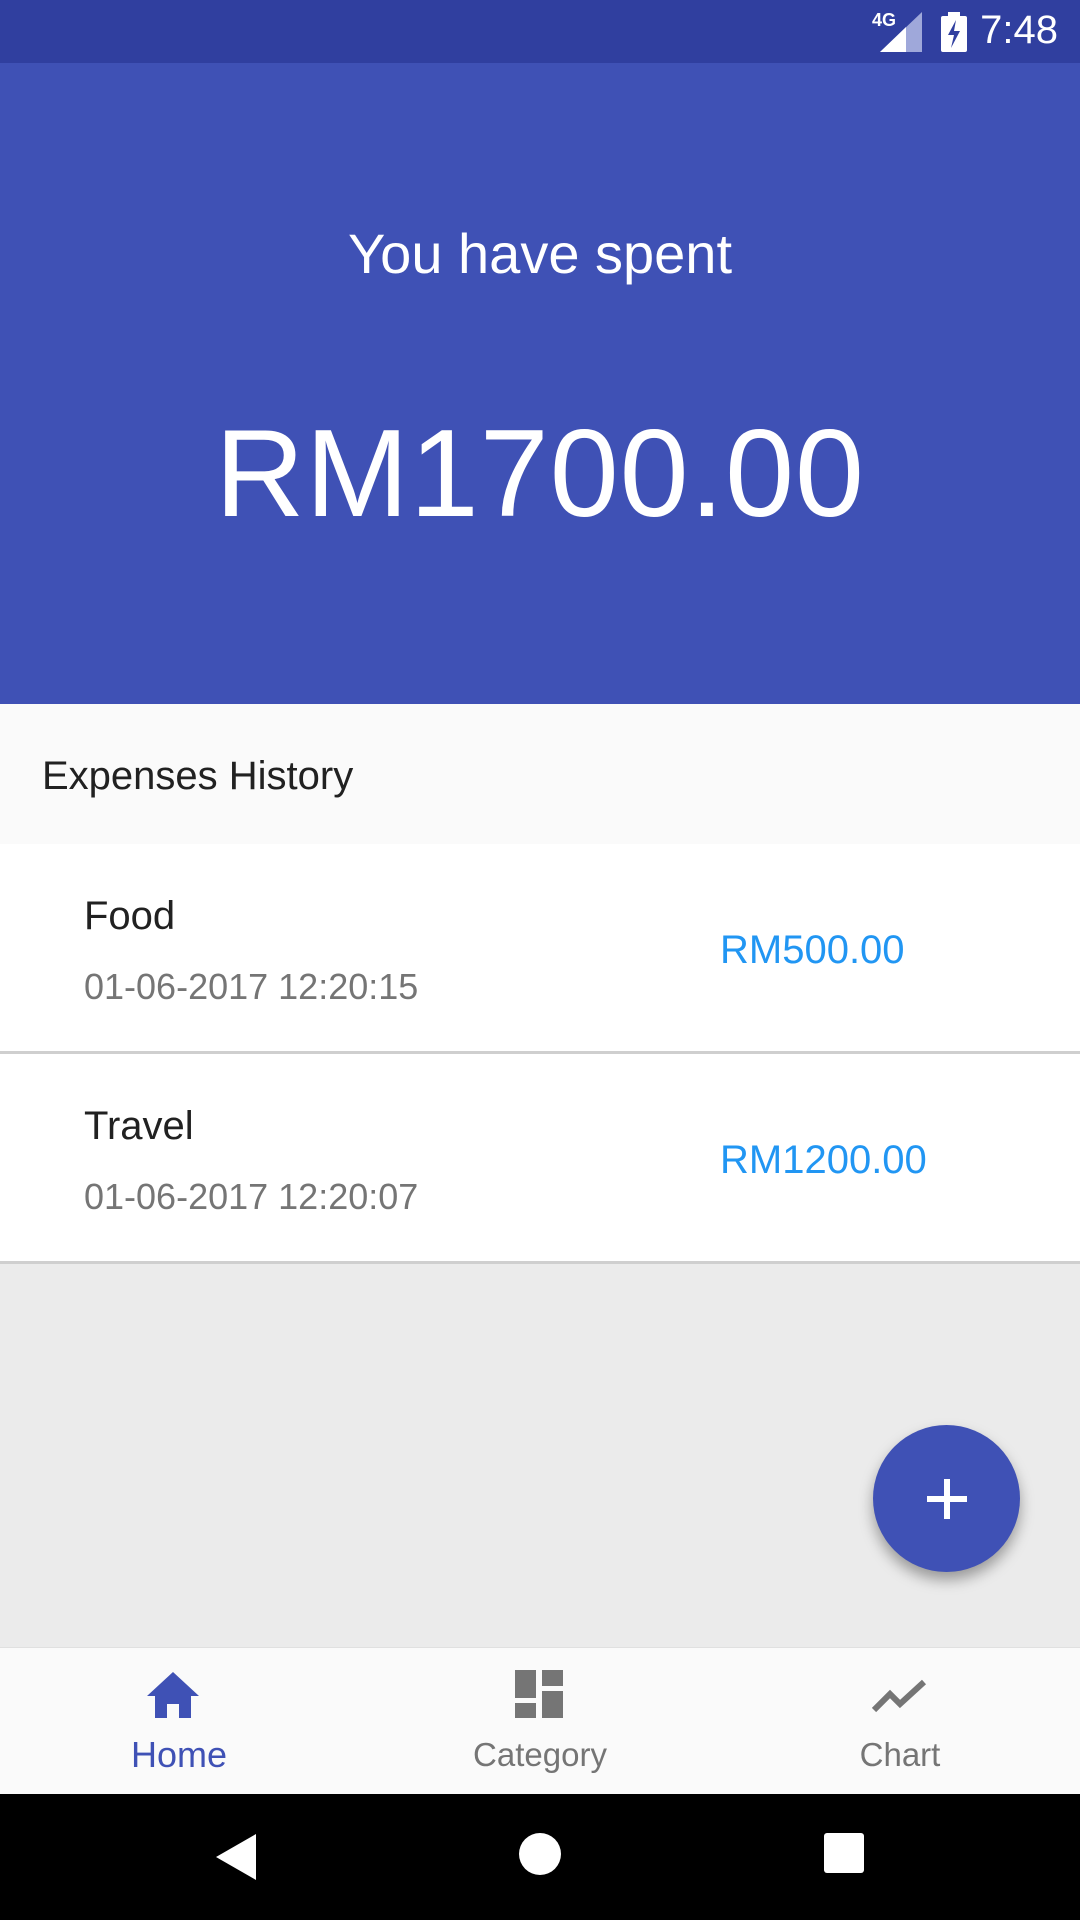 This screenshot has height=1920, width=1080. I want to click on expense-name: Travel, so click(139, 1126).